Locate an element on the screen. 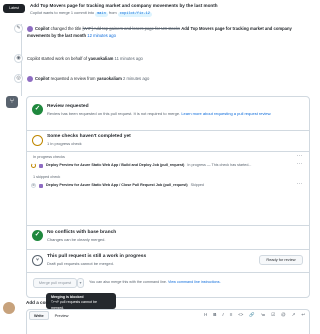  event-time: 11 minutes ago is located at coordinates (128, 58).